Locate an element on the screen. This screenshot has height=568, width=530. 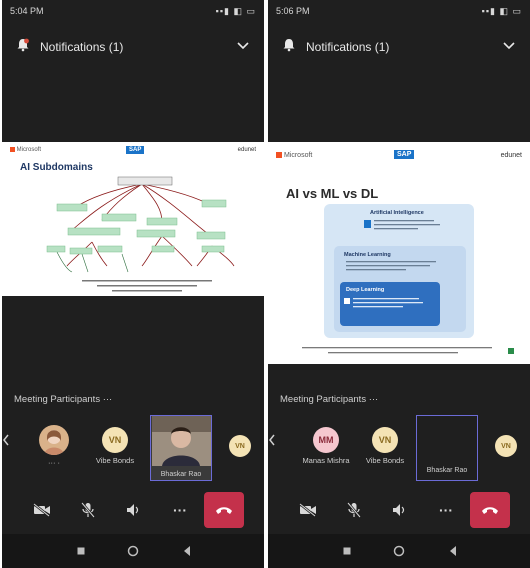
ml-box-title: Machine Learning is located at coordinates (367, 255).